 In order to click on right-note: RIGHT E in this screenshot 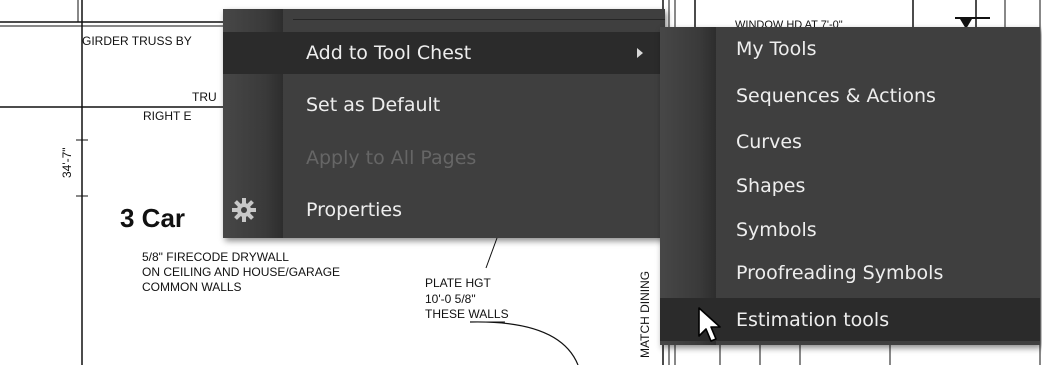, I will do `click(167, 116)`.